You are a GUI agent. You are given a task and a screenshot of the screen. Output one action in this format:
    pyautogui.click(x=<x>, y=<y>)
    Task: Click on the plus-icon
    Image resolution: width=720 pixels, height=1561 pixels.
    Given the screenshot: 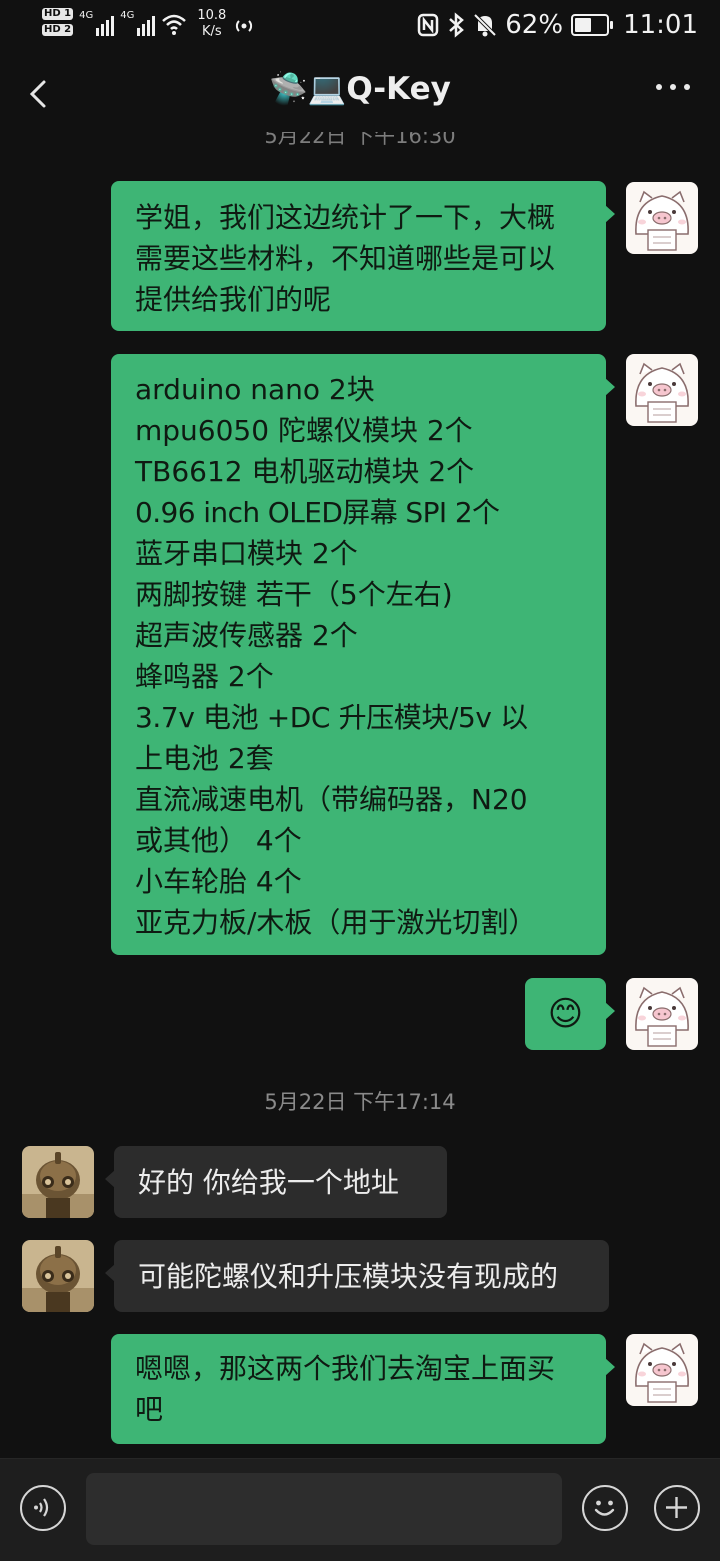 What is the action you would take?
    pyautogui.click(x=676, y=1507)
    